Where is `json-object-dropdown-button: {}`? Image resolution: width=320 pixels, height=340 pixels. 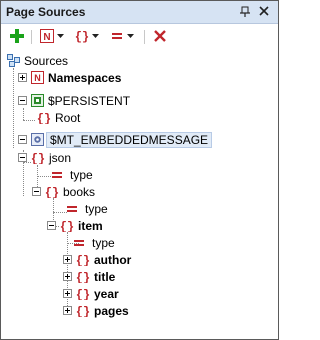
json-object-dropdown-button: {} is located at coordinates (86, 36).